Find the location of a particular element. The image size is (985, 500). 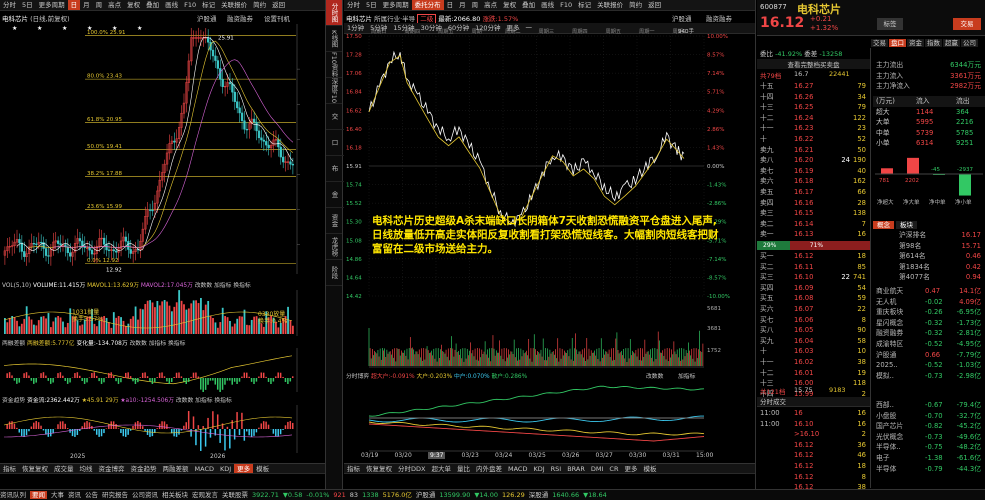

quote-tab: 资金 is located at coordinates (915, 43).